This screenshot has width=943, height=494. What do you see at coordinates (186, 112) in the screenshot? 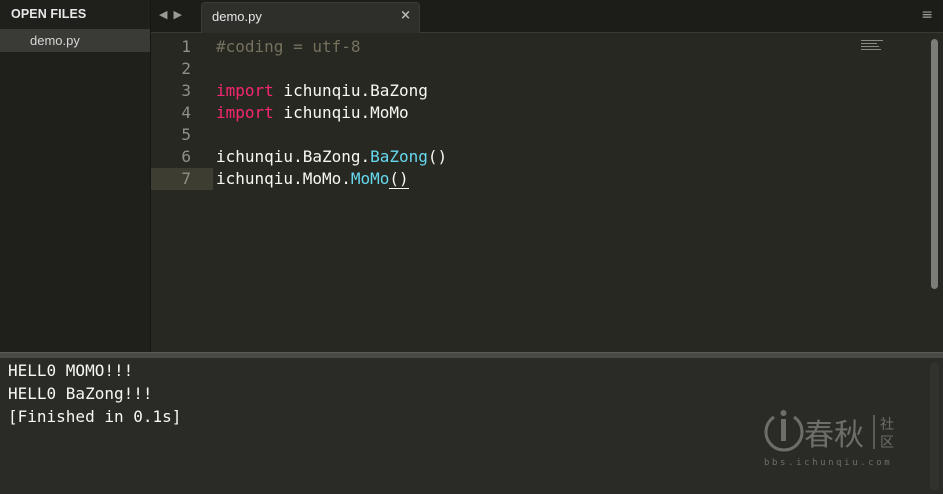
I see `line-number: 4` at bounding box center [186, 112].